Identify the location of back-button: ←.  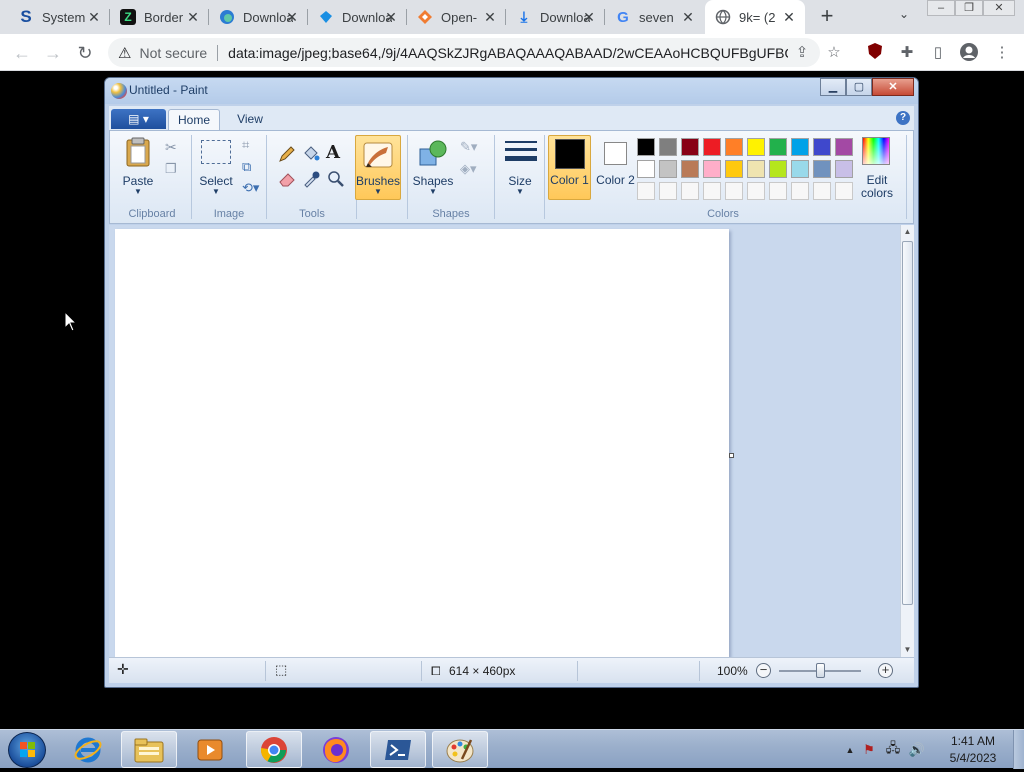
(22, 53).